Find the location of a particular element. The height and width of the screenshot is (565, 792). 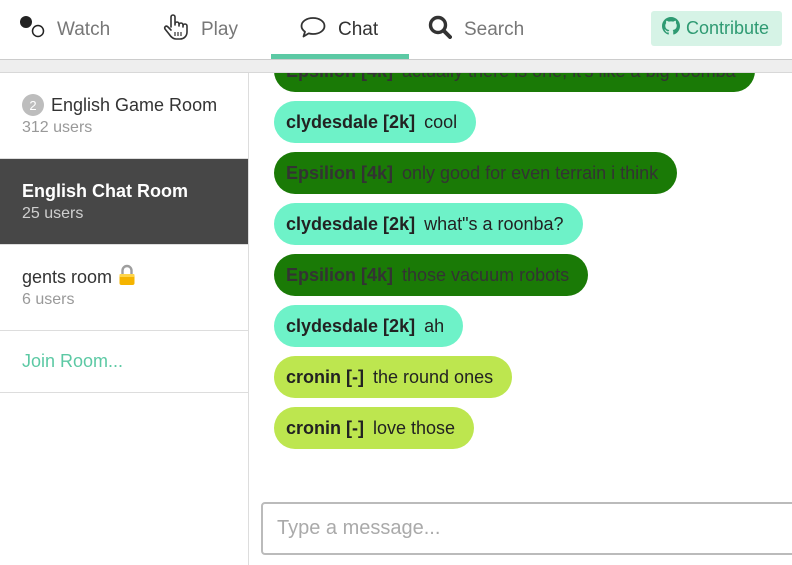

chat-message: cronin [-] the round ones is located at coordinates (393, 377).